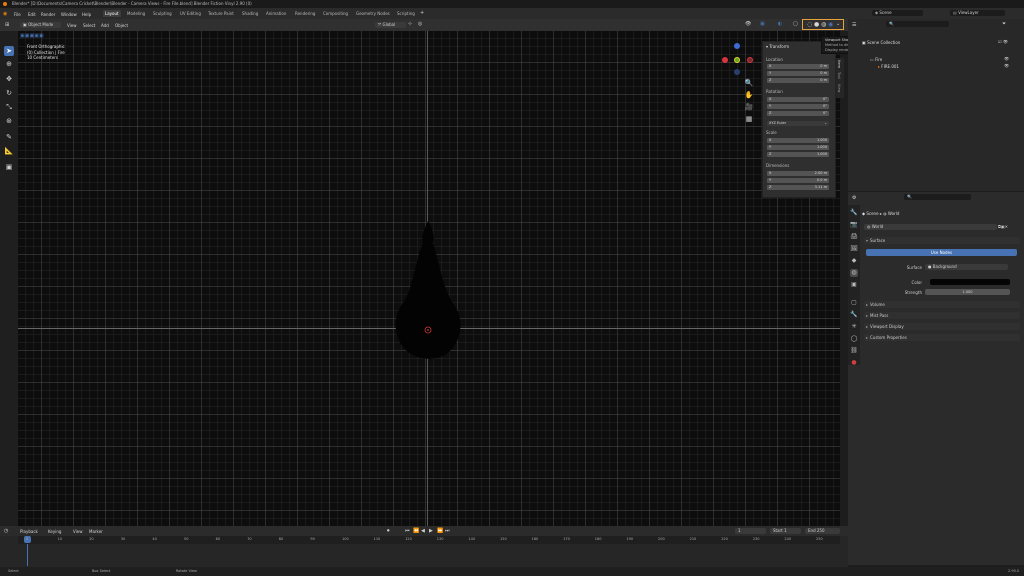 Image resolution: width=1024 pixels, height=576 pixels. Describe the element at coordinates (854, 237) in the screenshot. I see `output-tab-icon: 🖨` at that location.